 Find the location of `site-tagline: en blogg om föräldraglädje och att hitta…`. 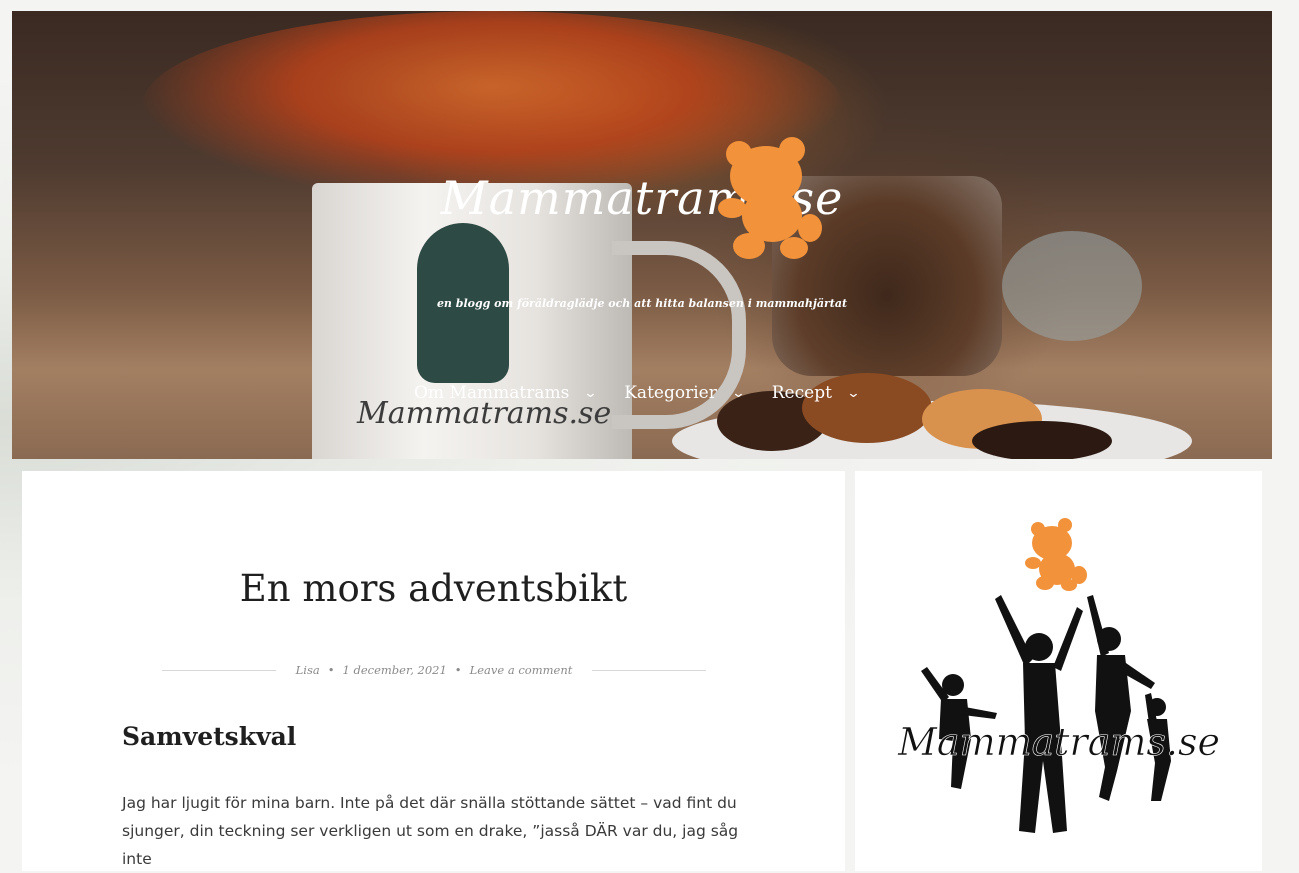

site-tagline: en blogg om föräldraglädje och att hitta… is located at coordinates (642, 303).